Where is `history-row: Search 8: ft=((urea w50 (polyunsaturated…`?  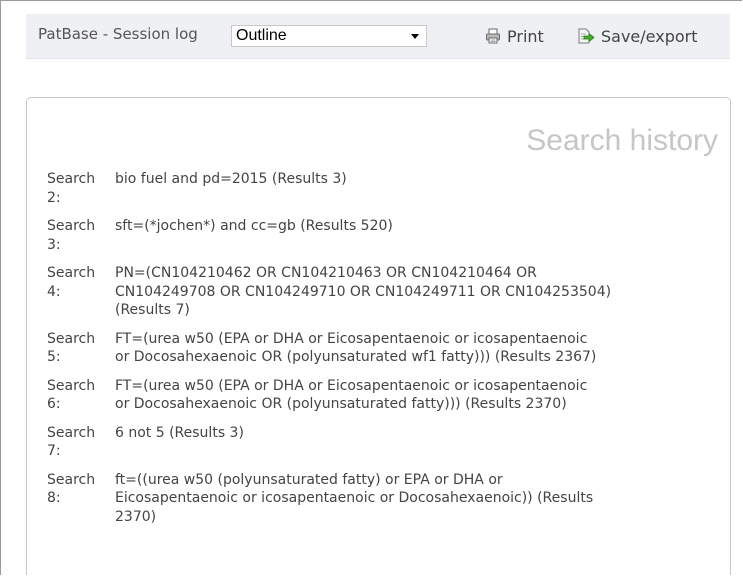 history-row: Search 8: ft=((urea w50 (polyunsaturated… is located at coordinates (382, 499).